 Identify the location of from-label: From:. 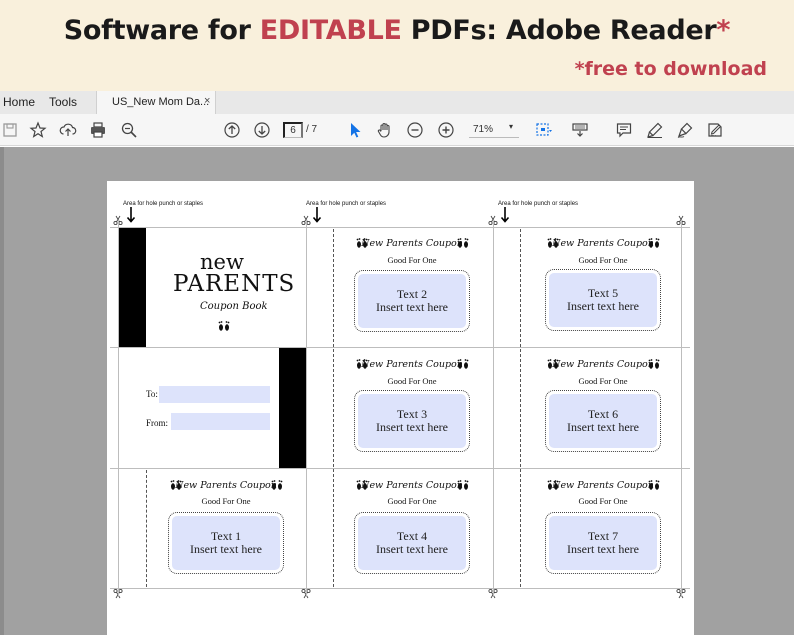
(157, 423).